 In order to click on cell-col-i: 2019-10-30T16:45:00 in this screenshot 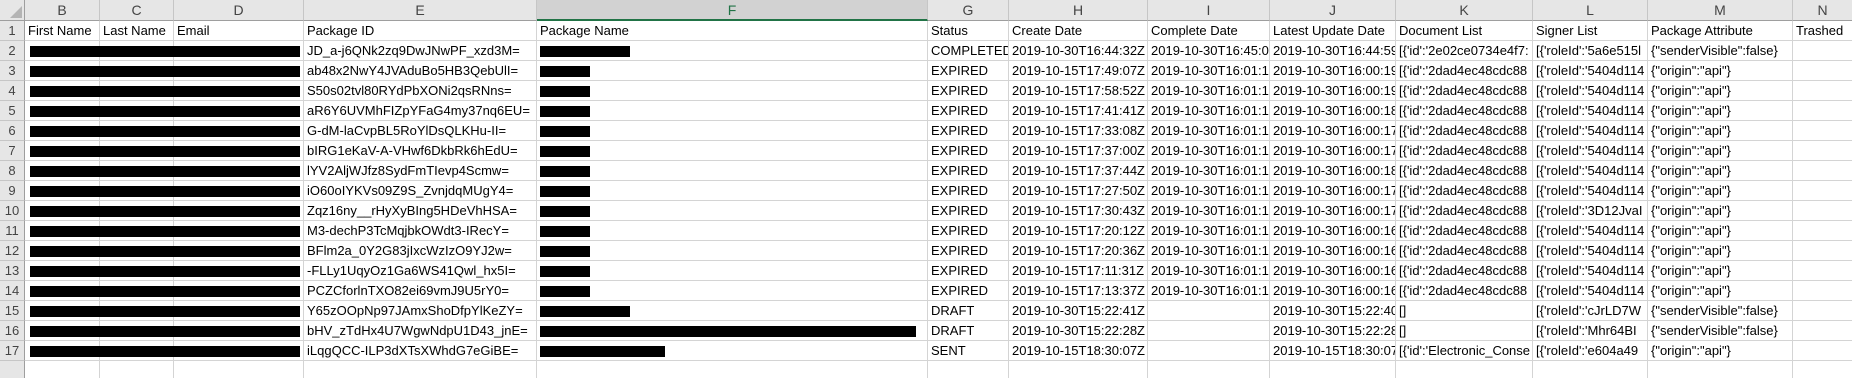, I will do `click(1209, 51)`.